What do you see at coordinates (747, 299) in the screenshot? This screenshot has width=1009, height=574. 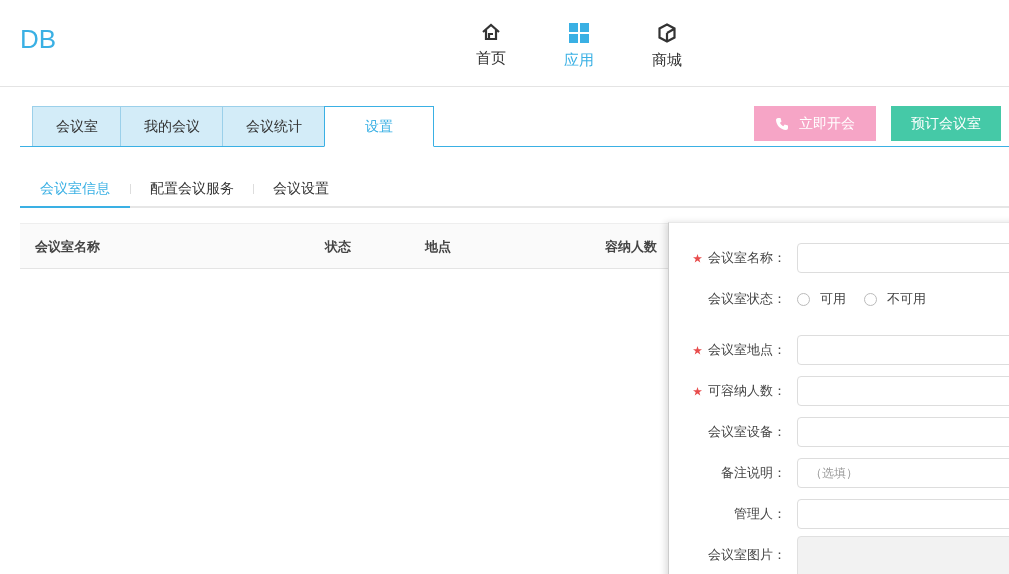 I see `field-label: 会议室状态：` at bounding box center [747, 299].